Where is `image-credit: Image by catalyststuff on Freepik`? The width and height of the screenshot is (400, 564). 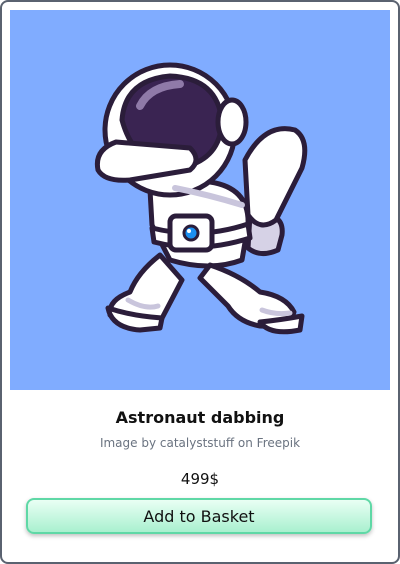 image-credit: Image by catalyststuff on Freepik is located at coordinates (200, 443).